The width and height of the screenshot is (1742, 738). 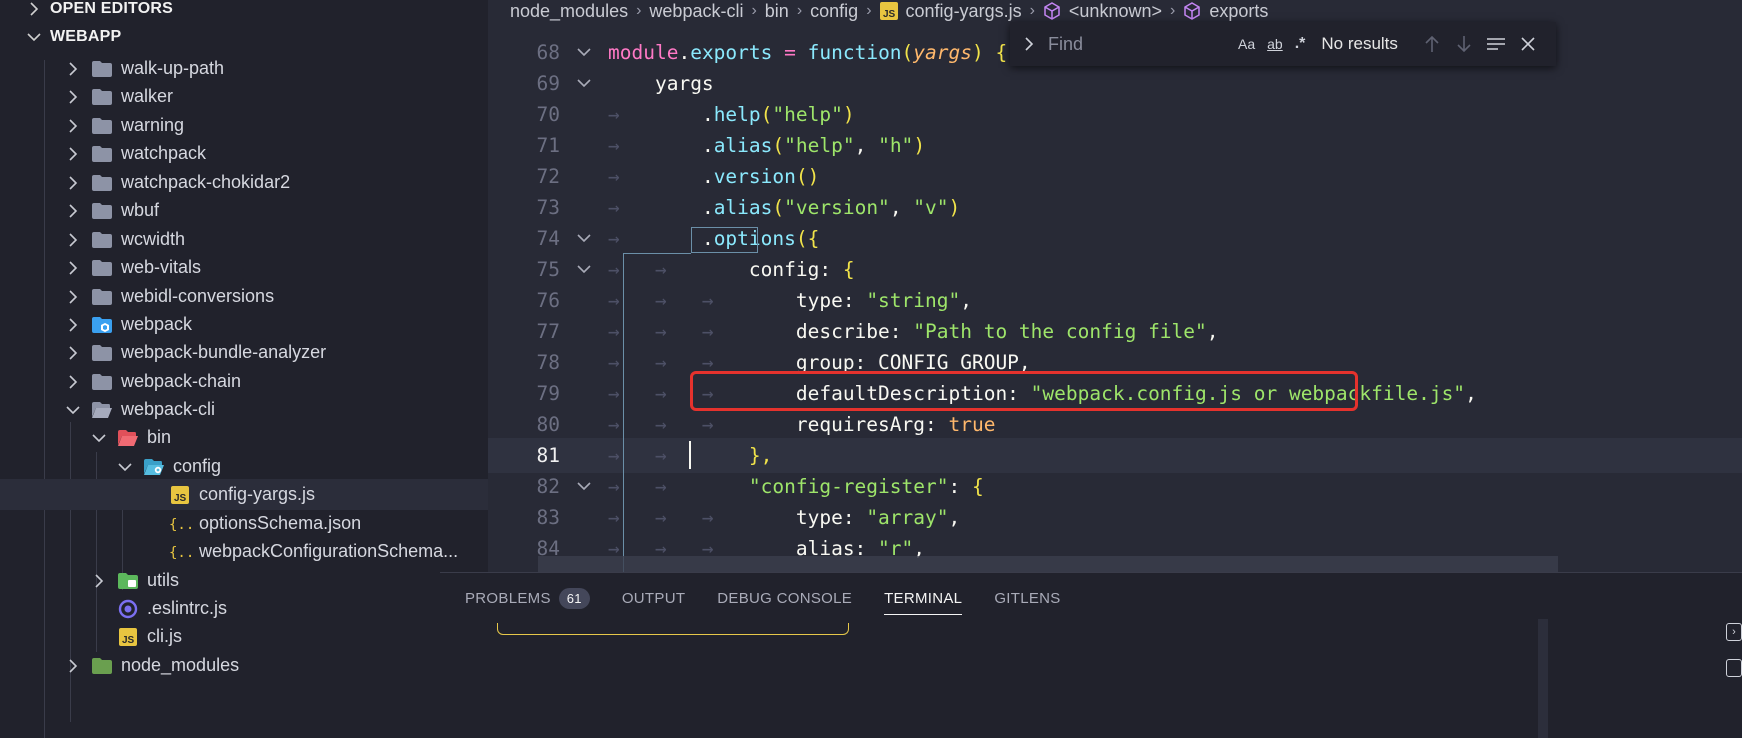 What do you see at coordinates (244, 239) in the screenshot?
I see `tree-item: wcwidth` at bounding box center [244, 239].